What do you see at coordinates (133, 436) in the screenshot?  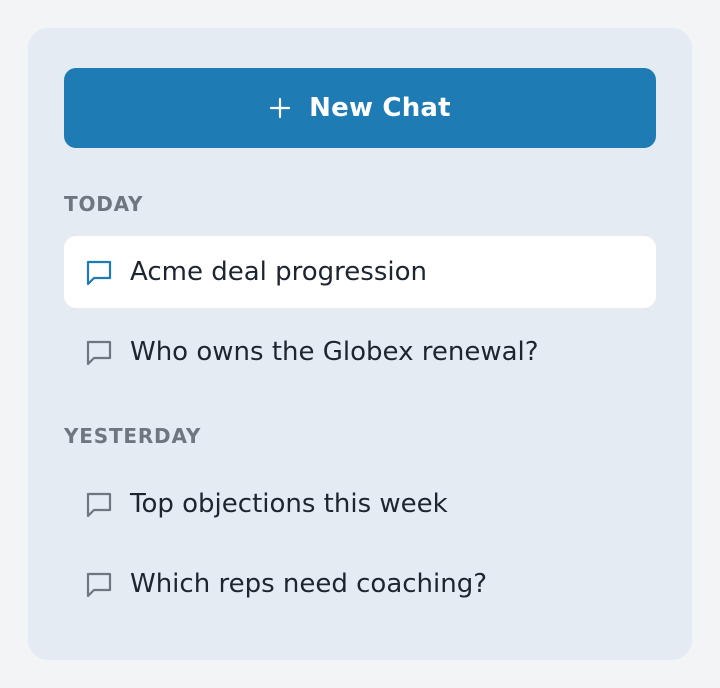 I see `section-label-yesterday: YESTERDAY` at bounding box center [133, 436].